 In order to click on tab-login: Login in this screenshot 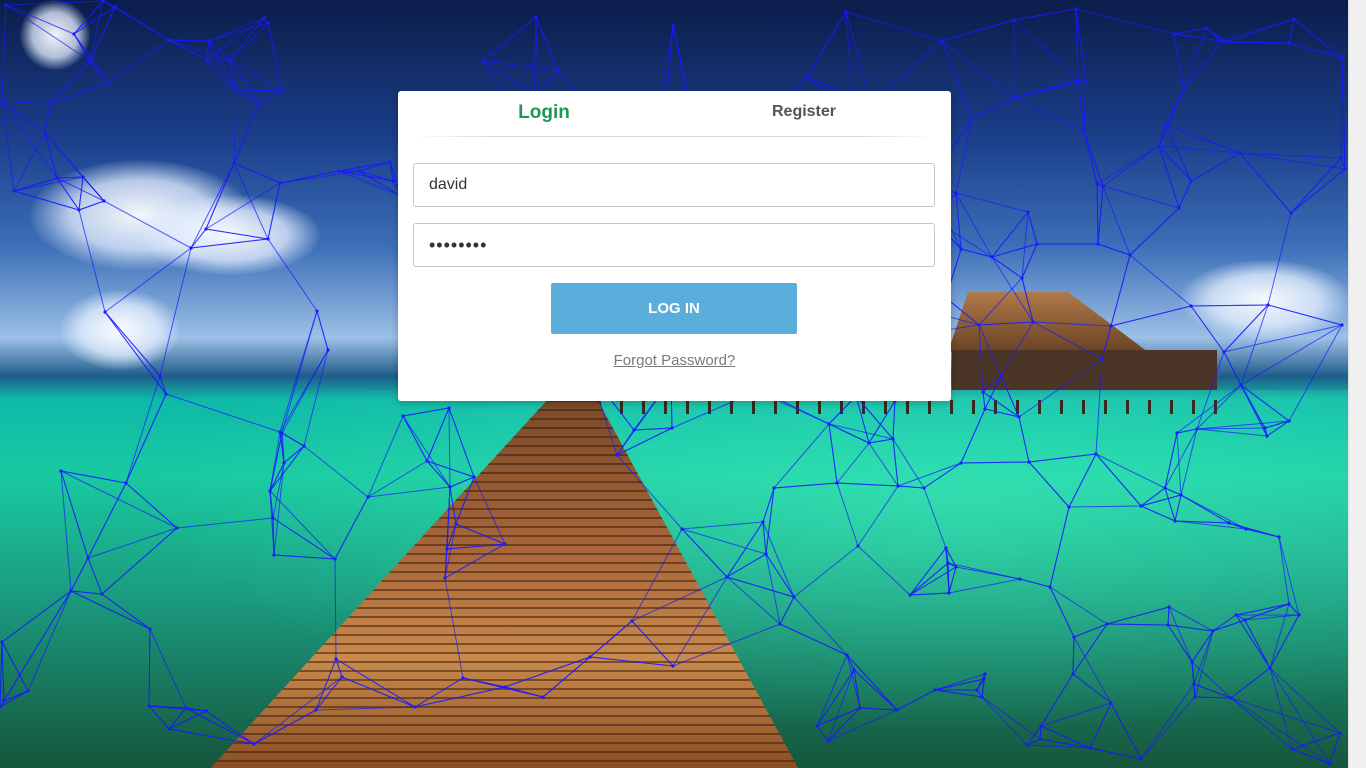, I will do `click(544, 113)`.